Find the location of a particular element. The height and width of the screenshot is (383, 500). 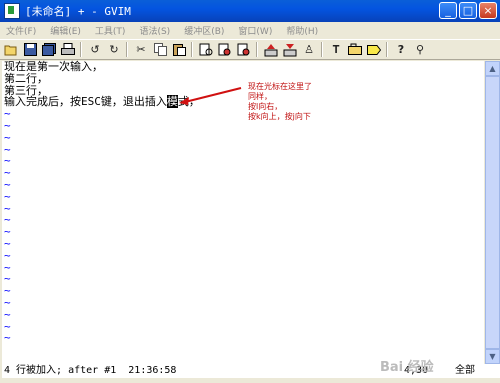

title-bar: [未命名] + - GVIM _ □ × is located at coordinates (250, 11).